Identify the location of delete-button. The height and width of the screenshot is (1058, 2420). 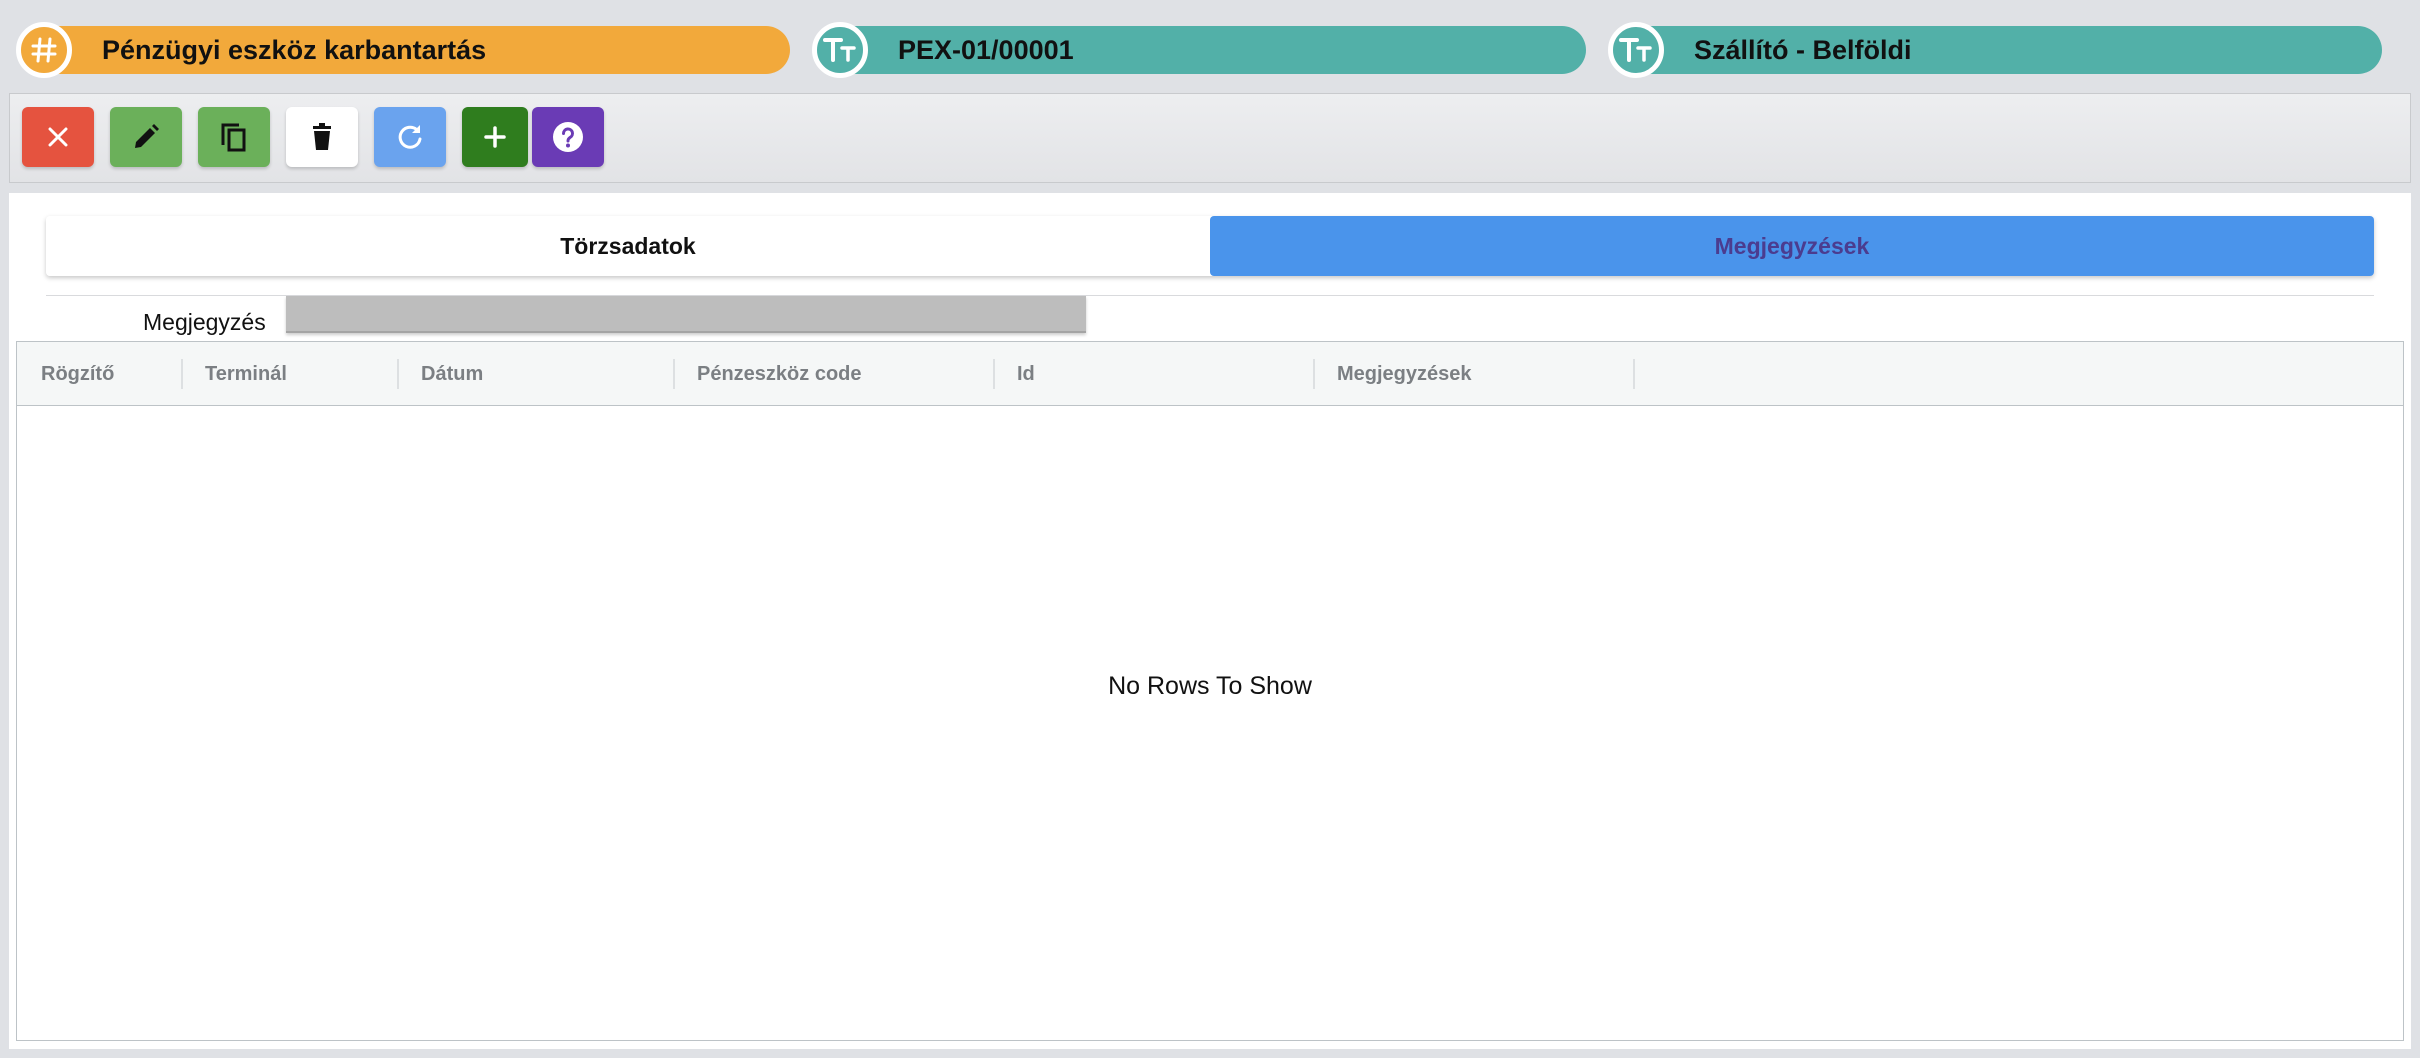
(322, 137).